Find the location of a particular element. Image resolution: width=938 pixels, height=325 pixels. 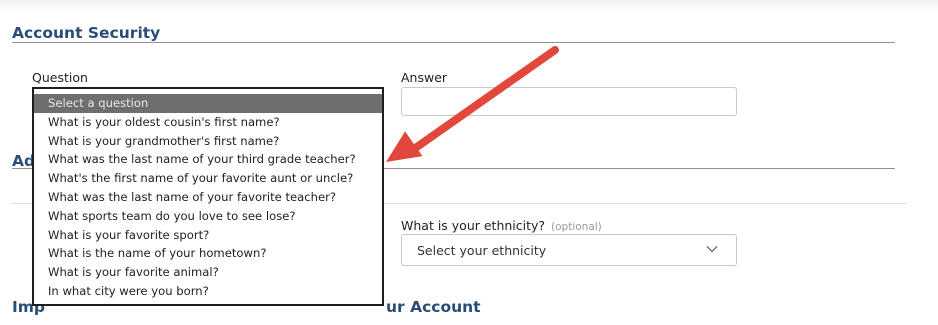

question-option: What is your favorite animal? is located at coordinates (208, 272).